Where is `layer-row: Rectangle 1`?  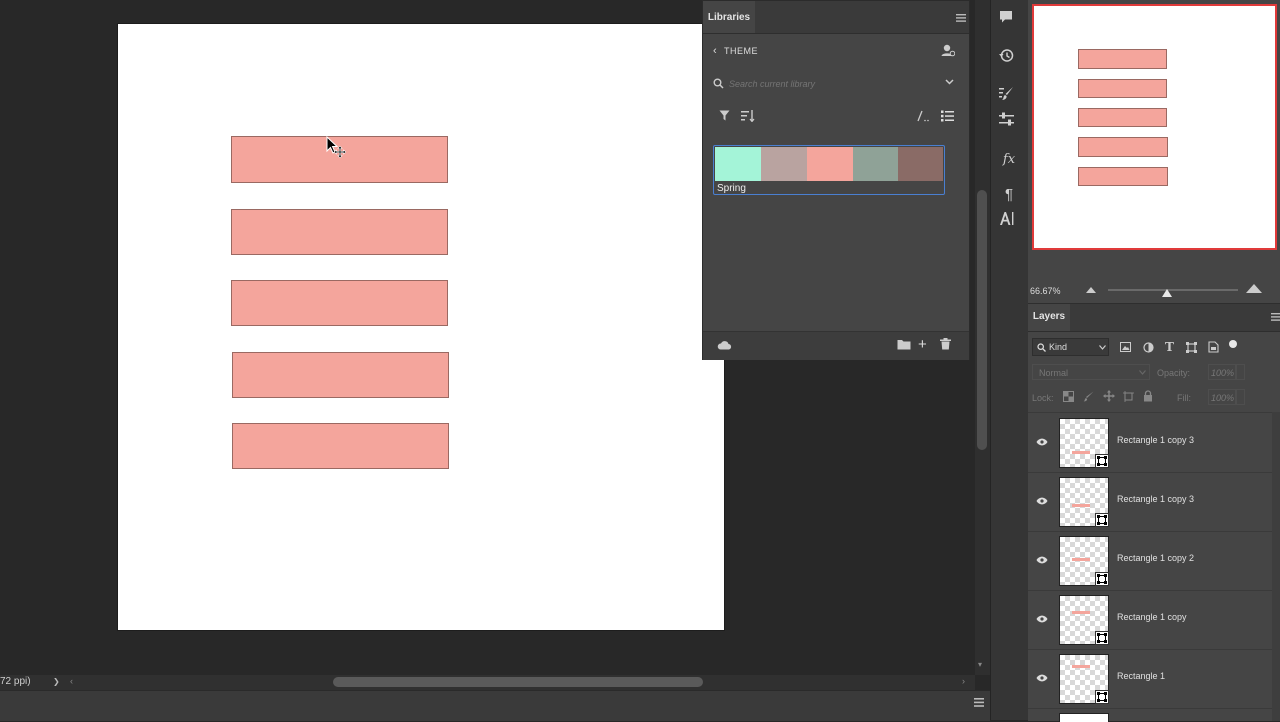
layer-row: Rectangle 1 is located at coordinates (1154, 679).